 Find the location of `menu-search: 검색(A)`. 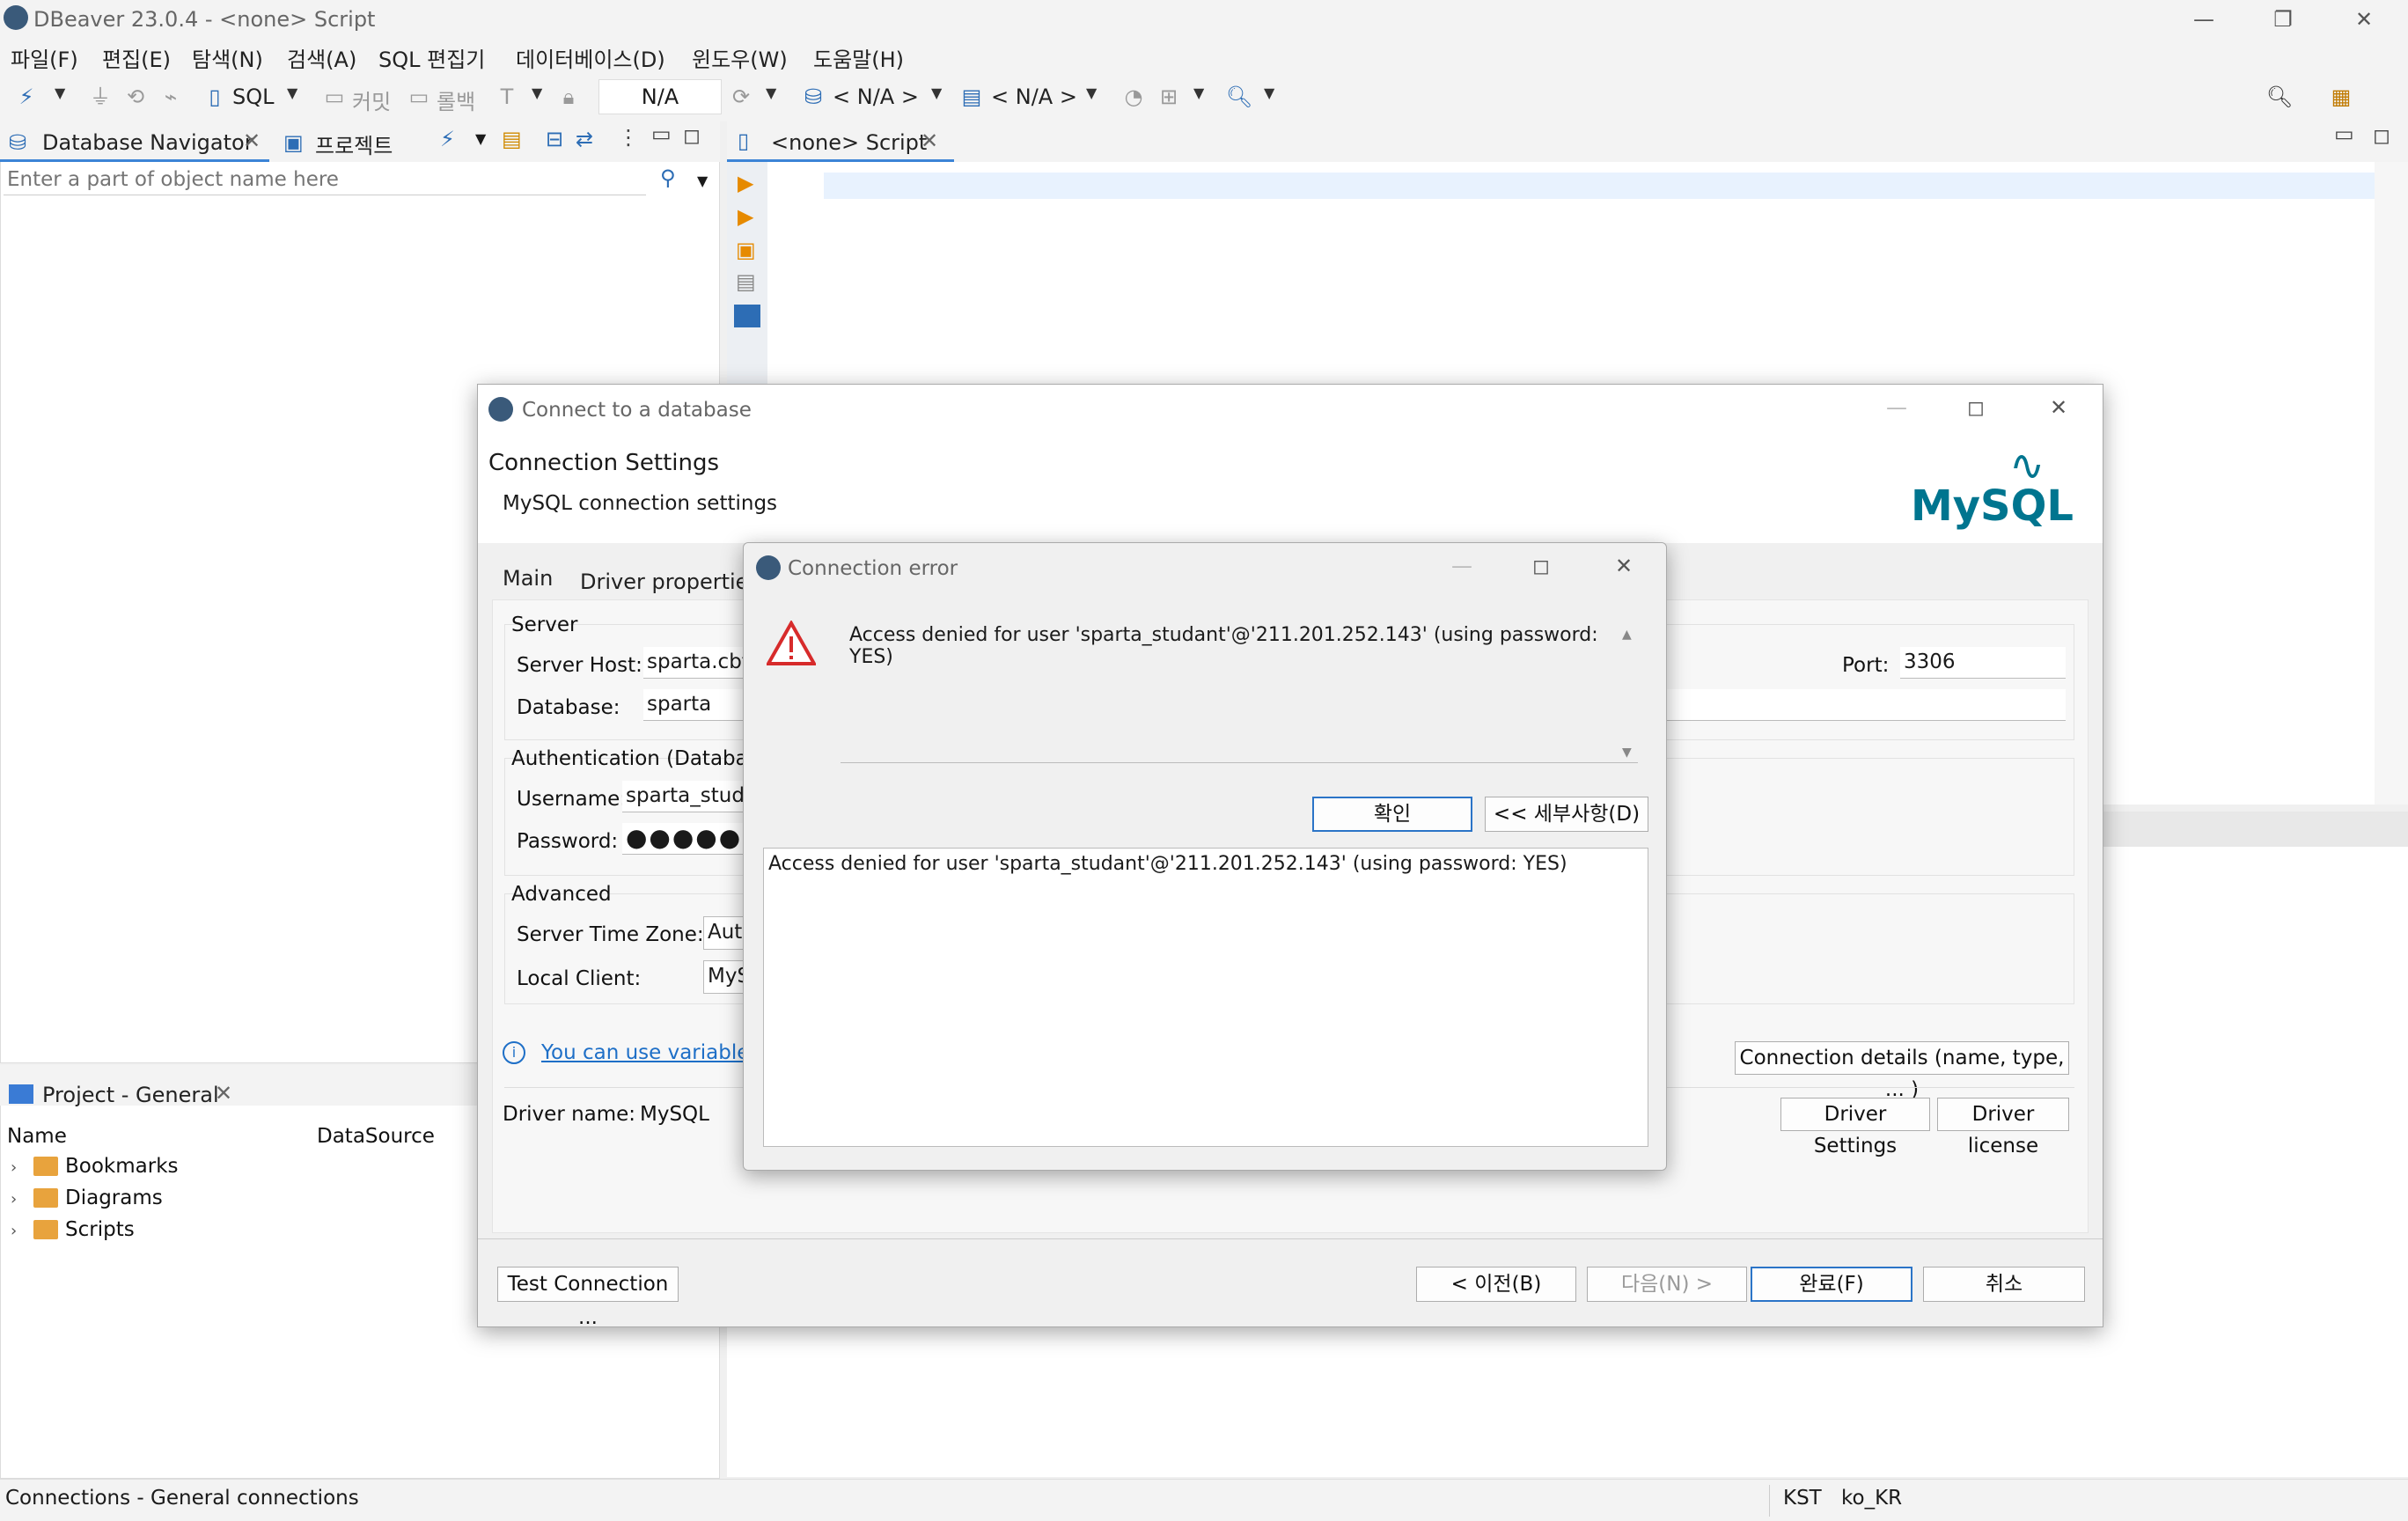

menu-search: 검색(A) is located at coordinates (321, 57).